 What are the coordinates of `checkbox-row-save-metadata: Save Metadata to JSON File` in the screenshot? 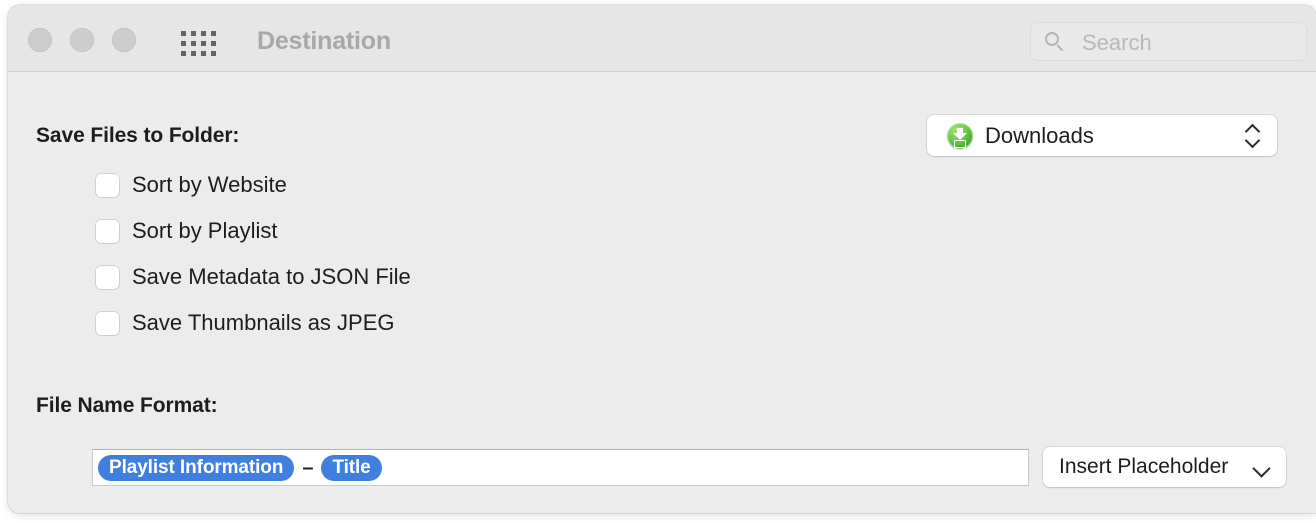 It's located at (253, 277).